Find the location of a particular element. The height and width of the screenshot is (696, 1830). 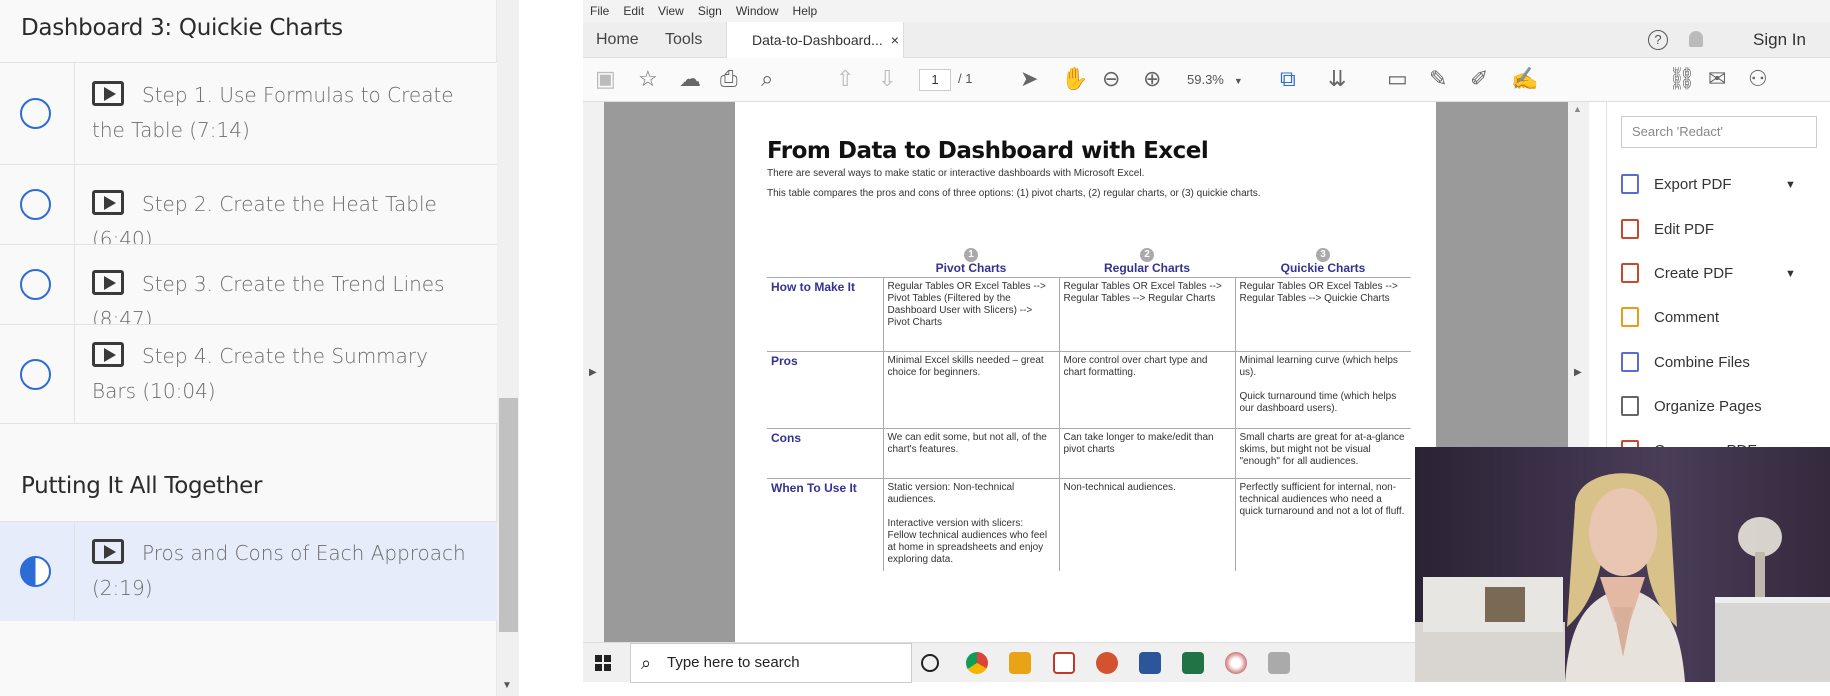

bell-icon is located at coordinates (1696, 39).